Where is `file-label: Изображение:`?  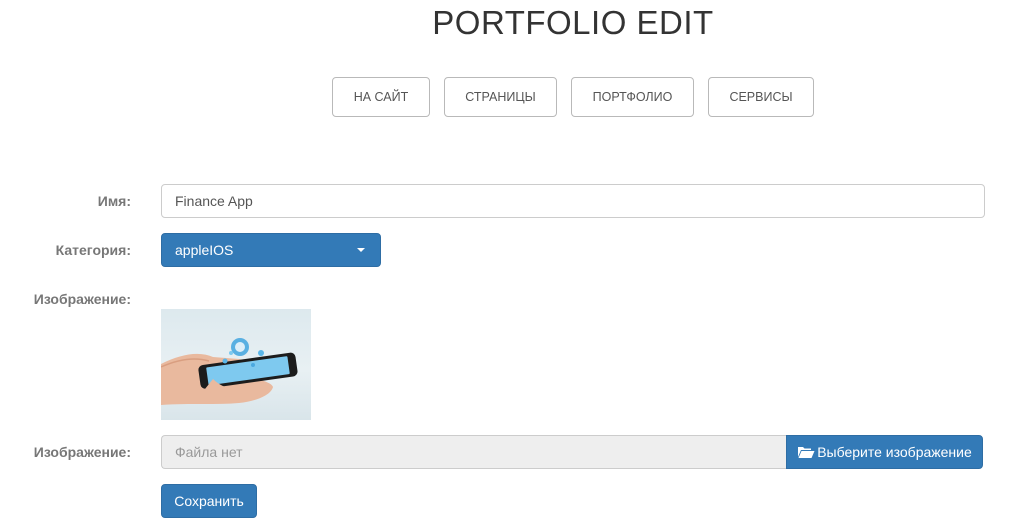
file-label: Изображение: is located at coordinates (82, 452).